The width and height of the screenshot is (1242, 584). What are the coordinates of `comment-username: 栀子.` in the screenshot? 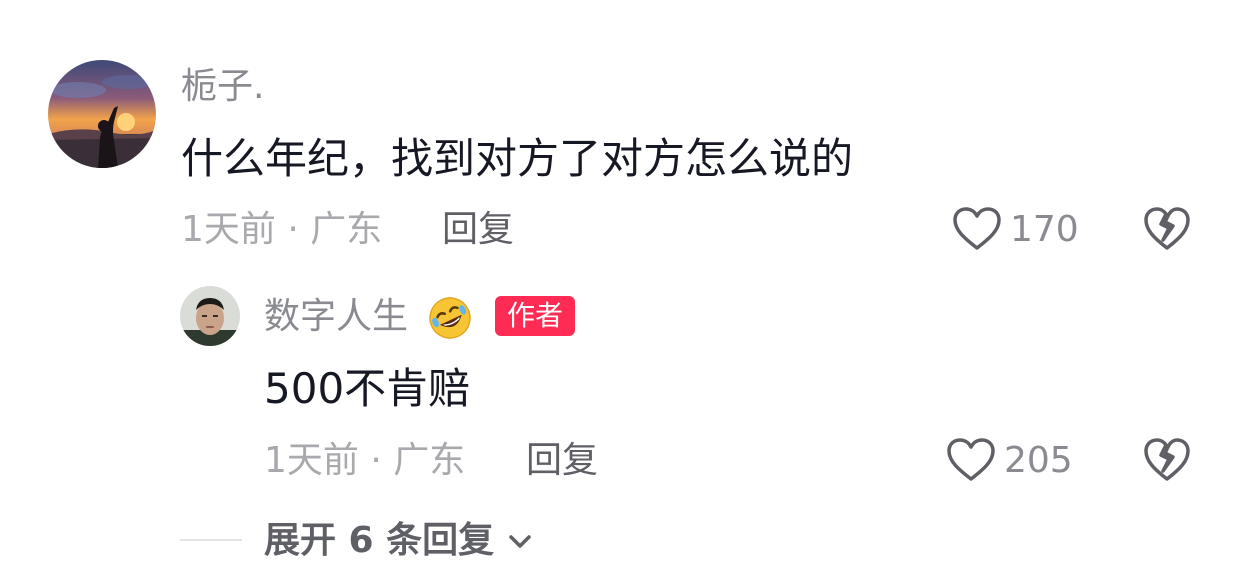 It's located at (222, 87).